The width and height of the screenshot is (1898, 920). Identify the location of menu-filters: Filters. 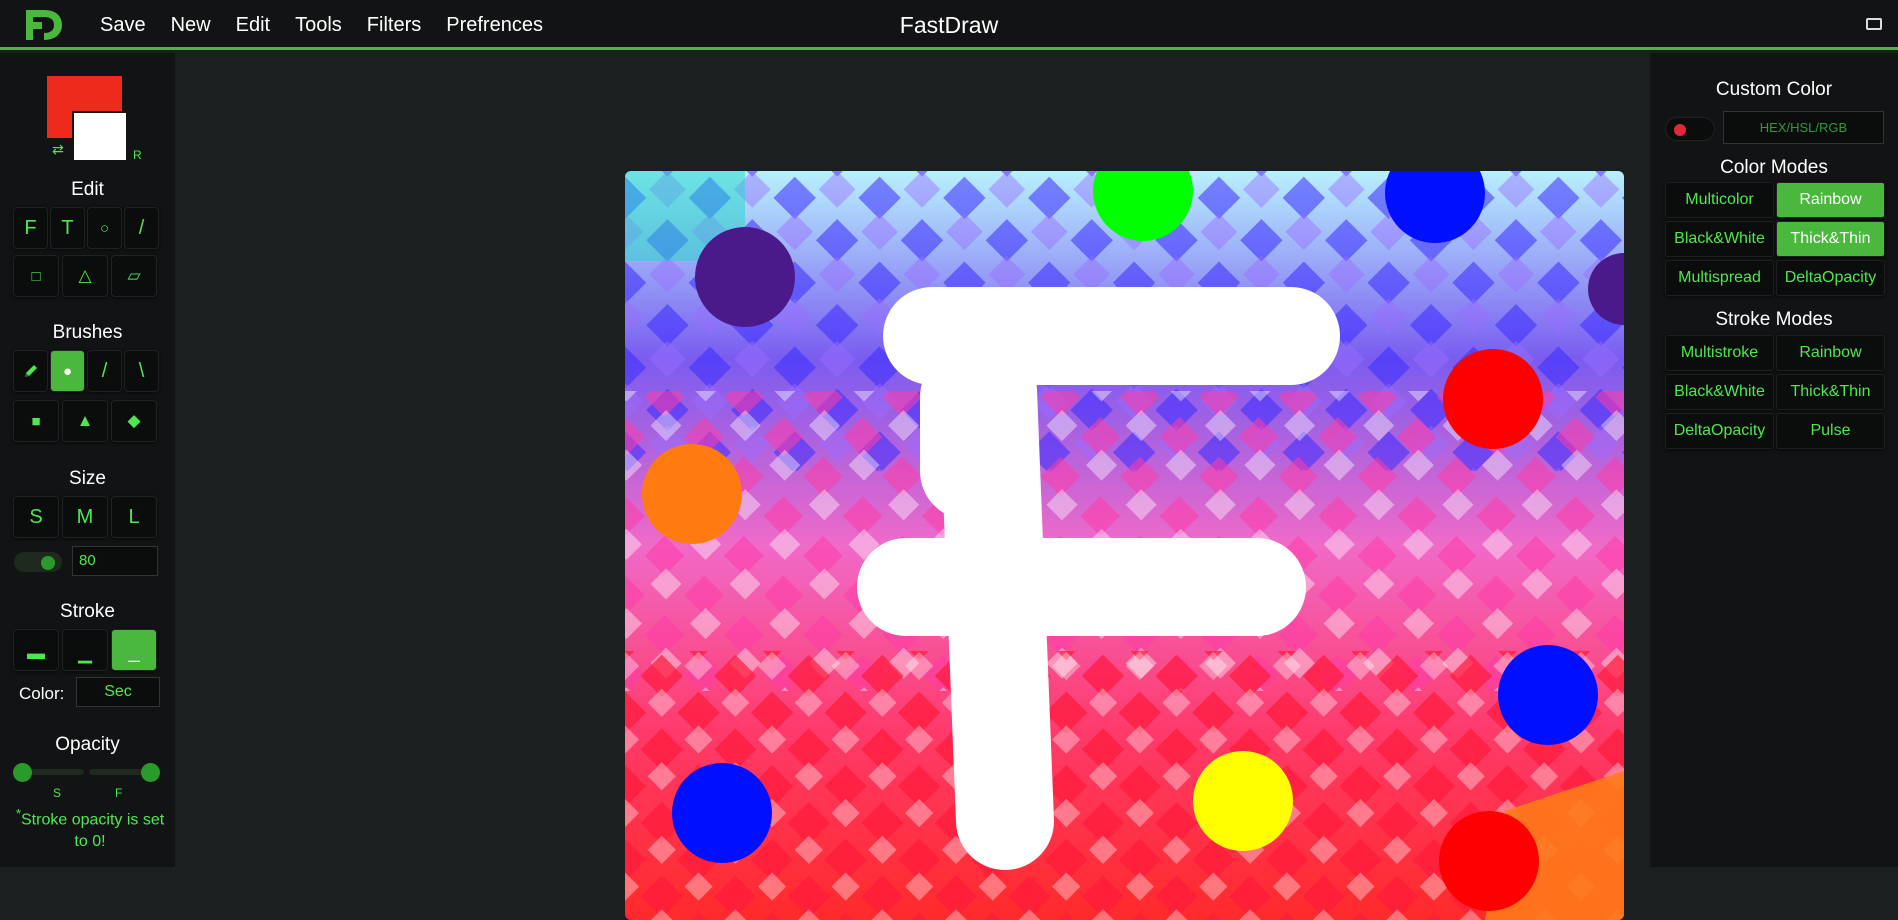
(394, 25).